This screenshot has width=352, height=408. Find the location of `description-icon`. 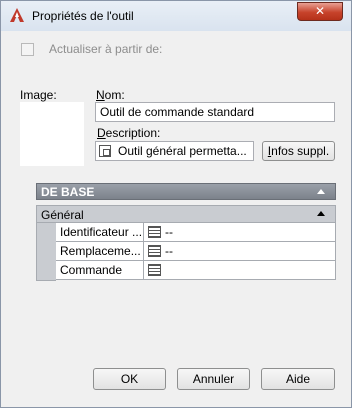

description-icon is located at coordinates (105, 151).